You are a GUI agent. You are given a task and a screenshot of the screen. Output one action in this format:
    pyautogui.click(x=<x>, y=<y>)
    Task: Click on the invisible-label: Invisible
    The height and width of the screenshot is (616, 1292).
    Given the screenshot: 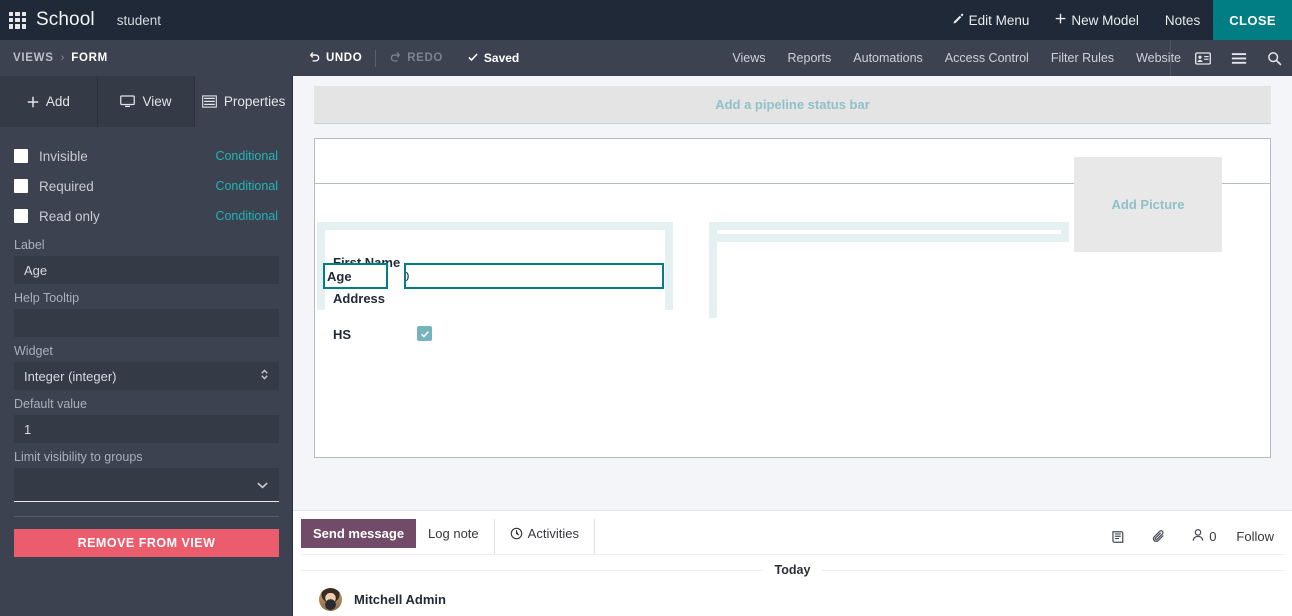 What is the action you would take?
    pyautogui.click(x=63, y=156)
    